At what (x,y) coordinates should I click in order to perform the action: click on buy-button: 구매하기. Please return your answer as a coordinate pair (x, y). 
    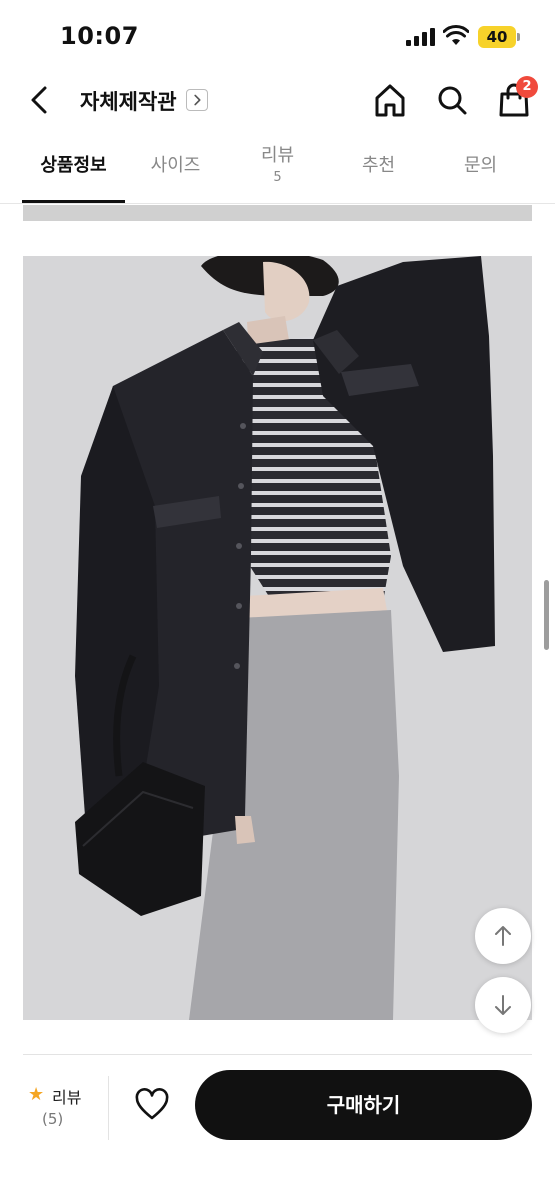
    Looking at the image, I should click on (363, 1105).